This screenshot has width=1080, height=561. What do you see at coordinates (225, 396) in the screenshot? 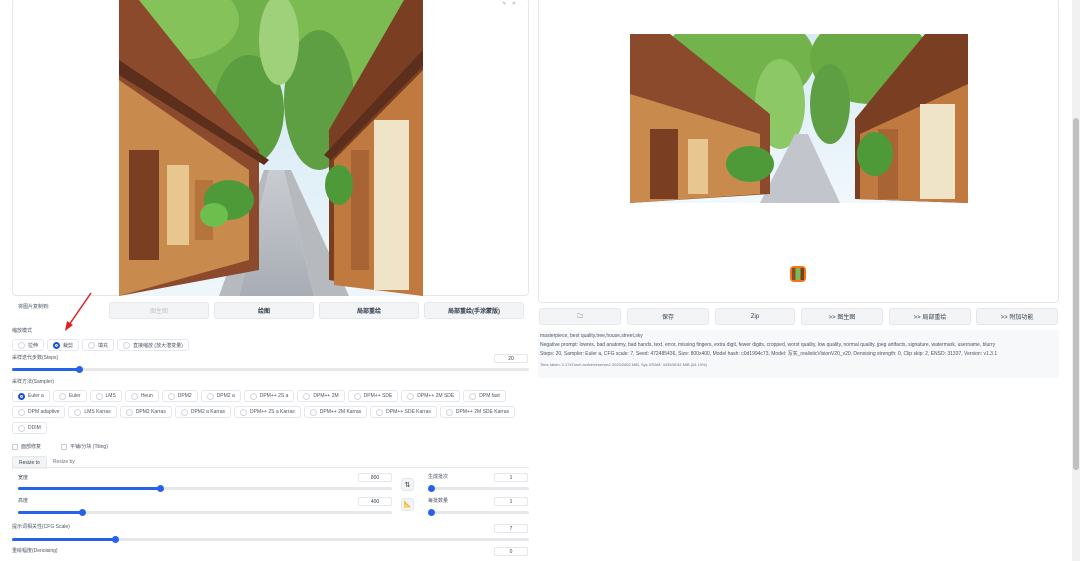
I see `radio-label: DPM2 a` at bounding box center [225, 396].